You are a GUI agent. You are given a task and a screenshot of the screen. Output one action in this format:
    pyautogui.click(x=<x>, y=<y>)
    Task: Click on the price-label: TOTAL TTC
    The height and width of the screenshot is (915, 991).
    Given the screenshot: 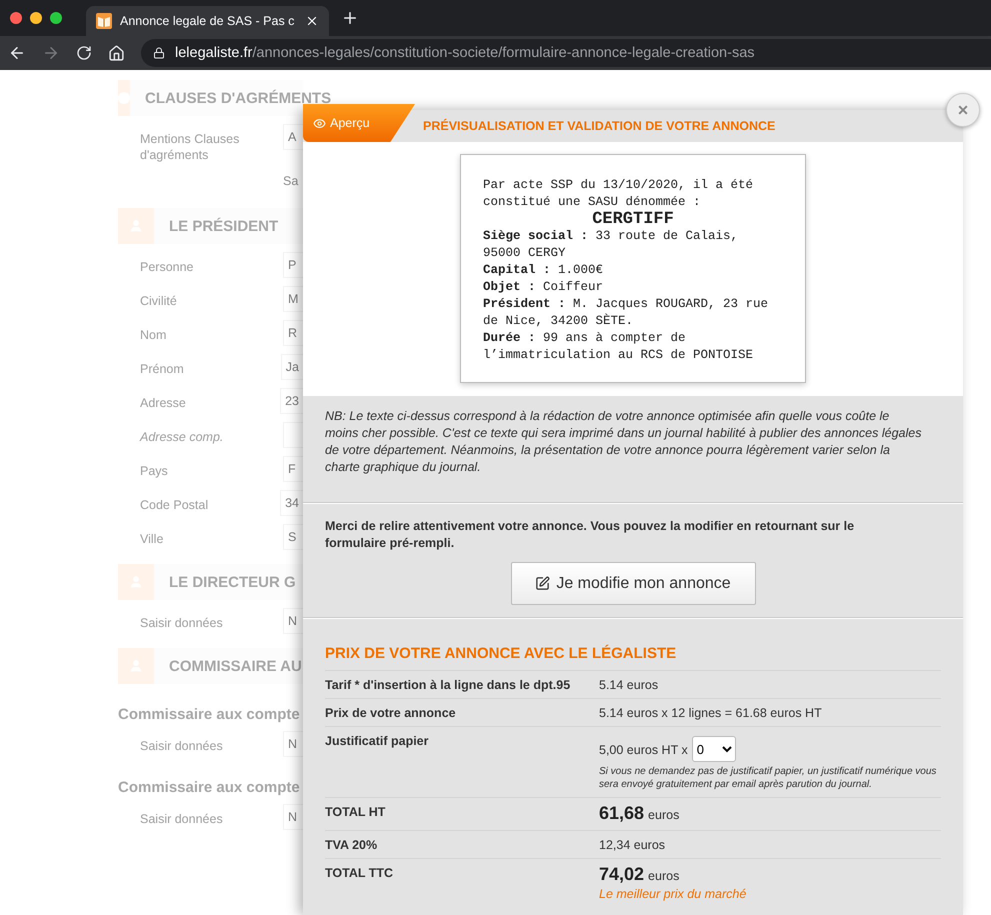 What is the action you would take?
    pyautogui.click(x=359, y=873)
    